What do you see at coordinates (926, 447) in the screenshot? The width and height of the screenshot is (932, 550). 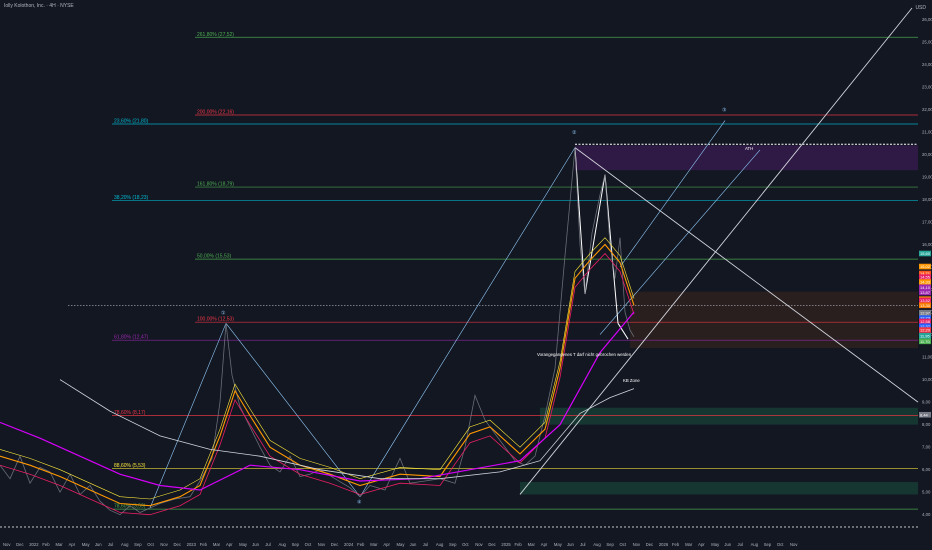 I see `price-axis-tick: 7,00` at bounding box center [926, 447].